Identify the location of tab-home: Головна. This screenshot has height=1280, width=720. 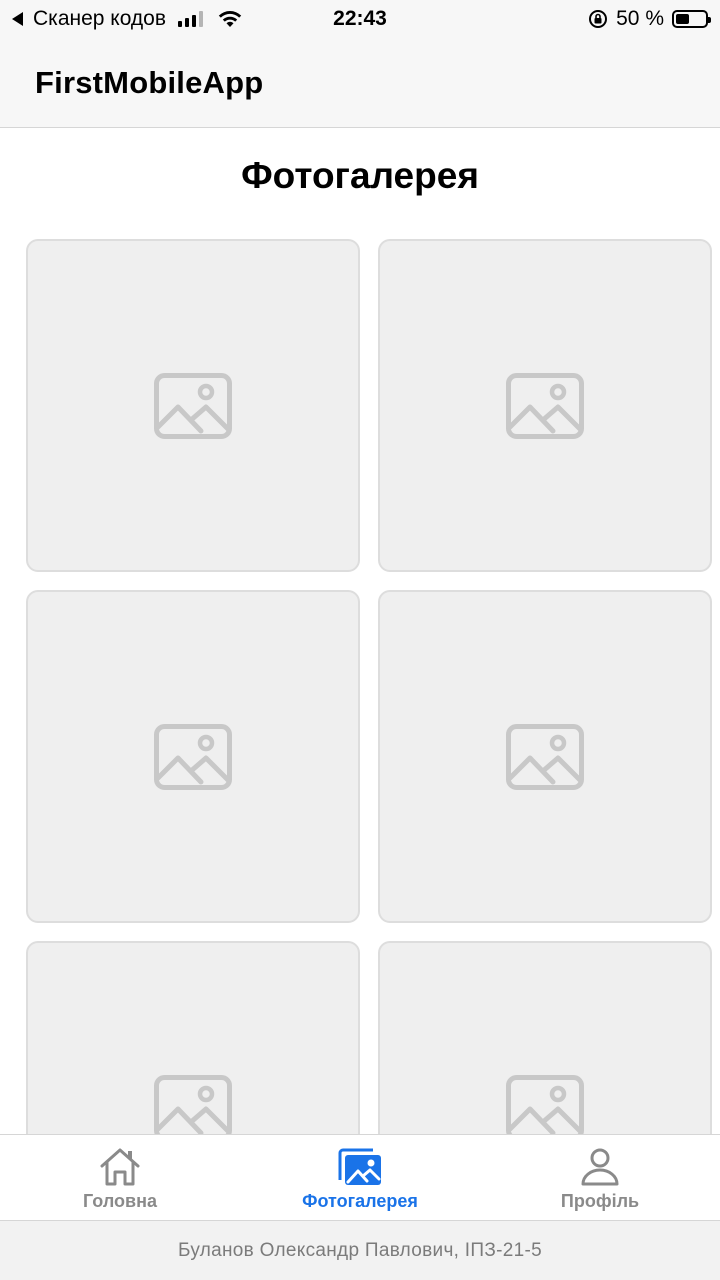
(120, 1177).